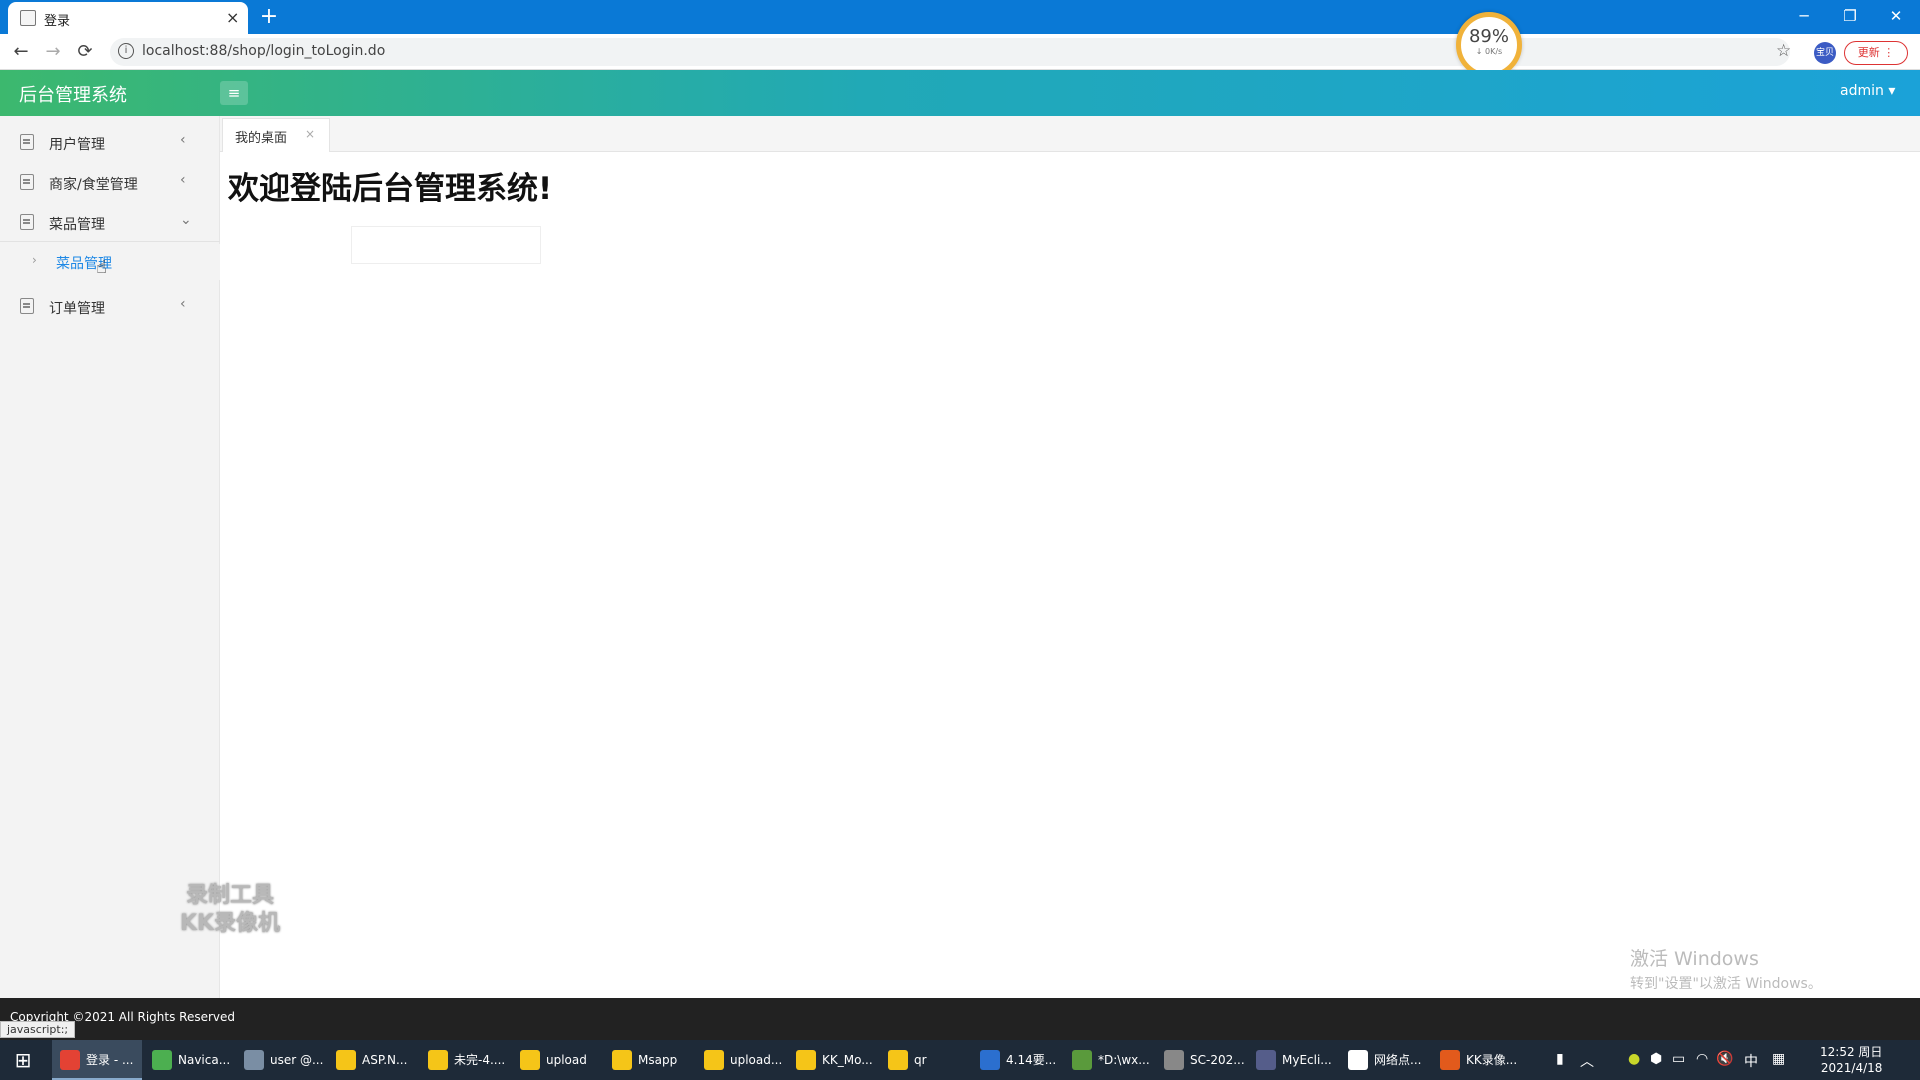 The width and height of the screenshot is (1920, 1080). What do you see at coordinates (1851, 1060) in the screenshot?
I see `taskbar-clock: 12:52 周日 2021/4/18` at bounding box center [1851, 1060].